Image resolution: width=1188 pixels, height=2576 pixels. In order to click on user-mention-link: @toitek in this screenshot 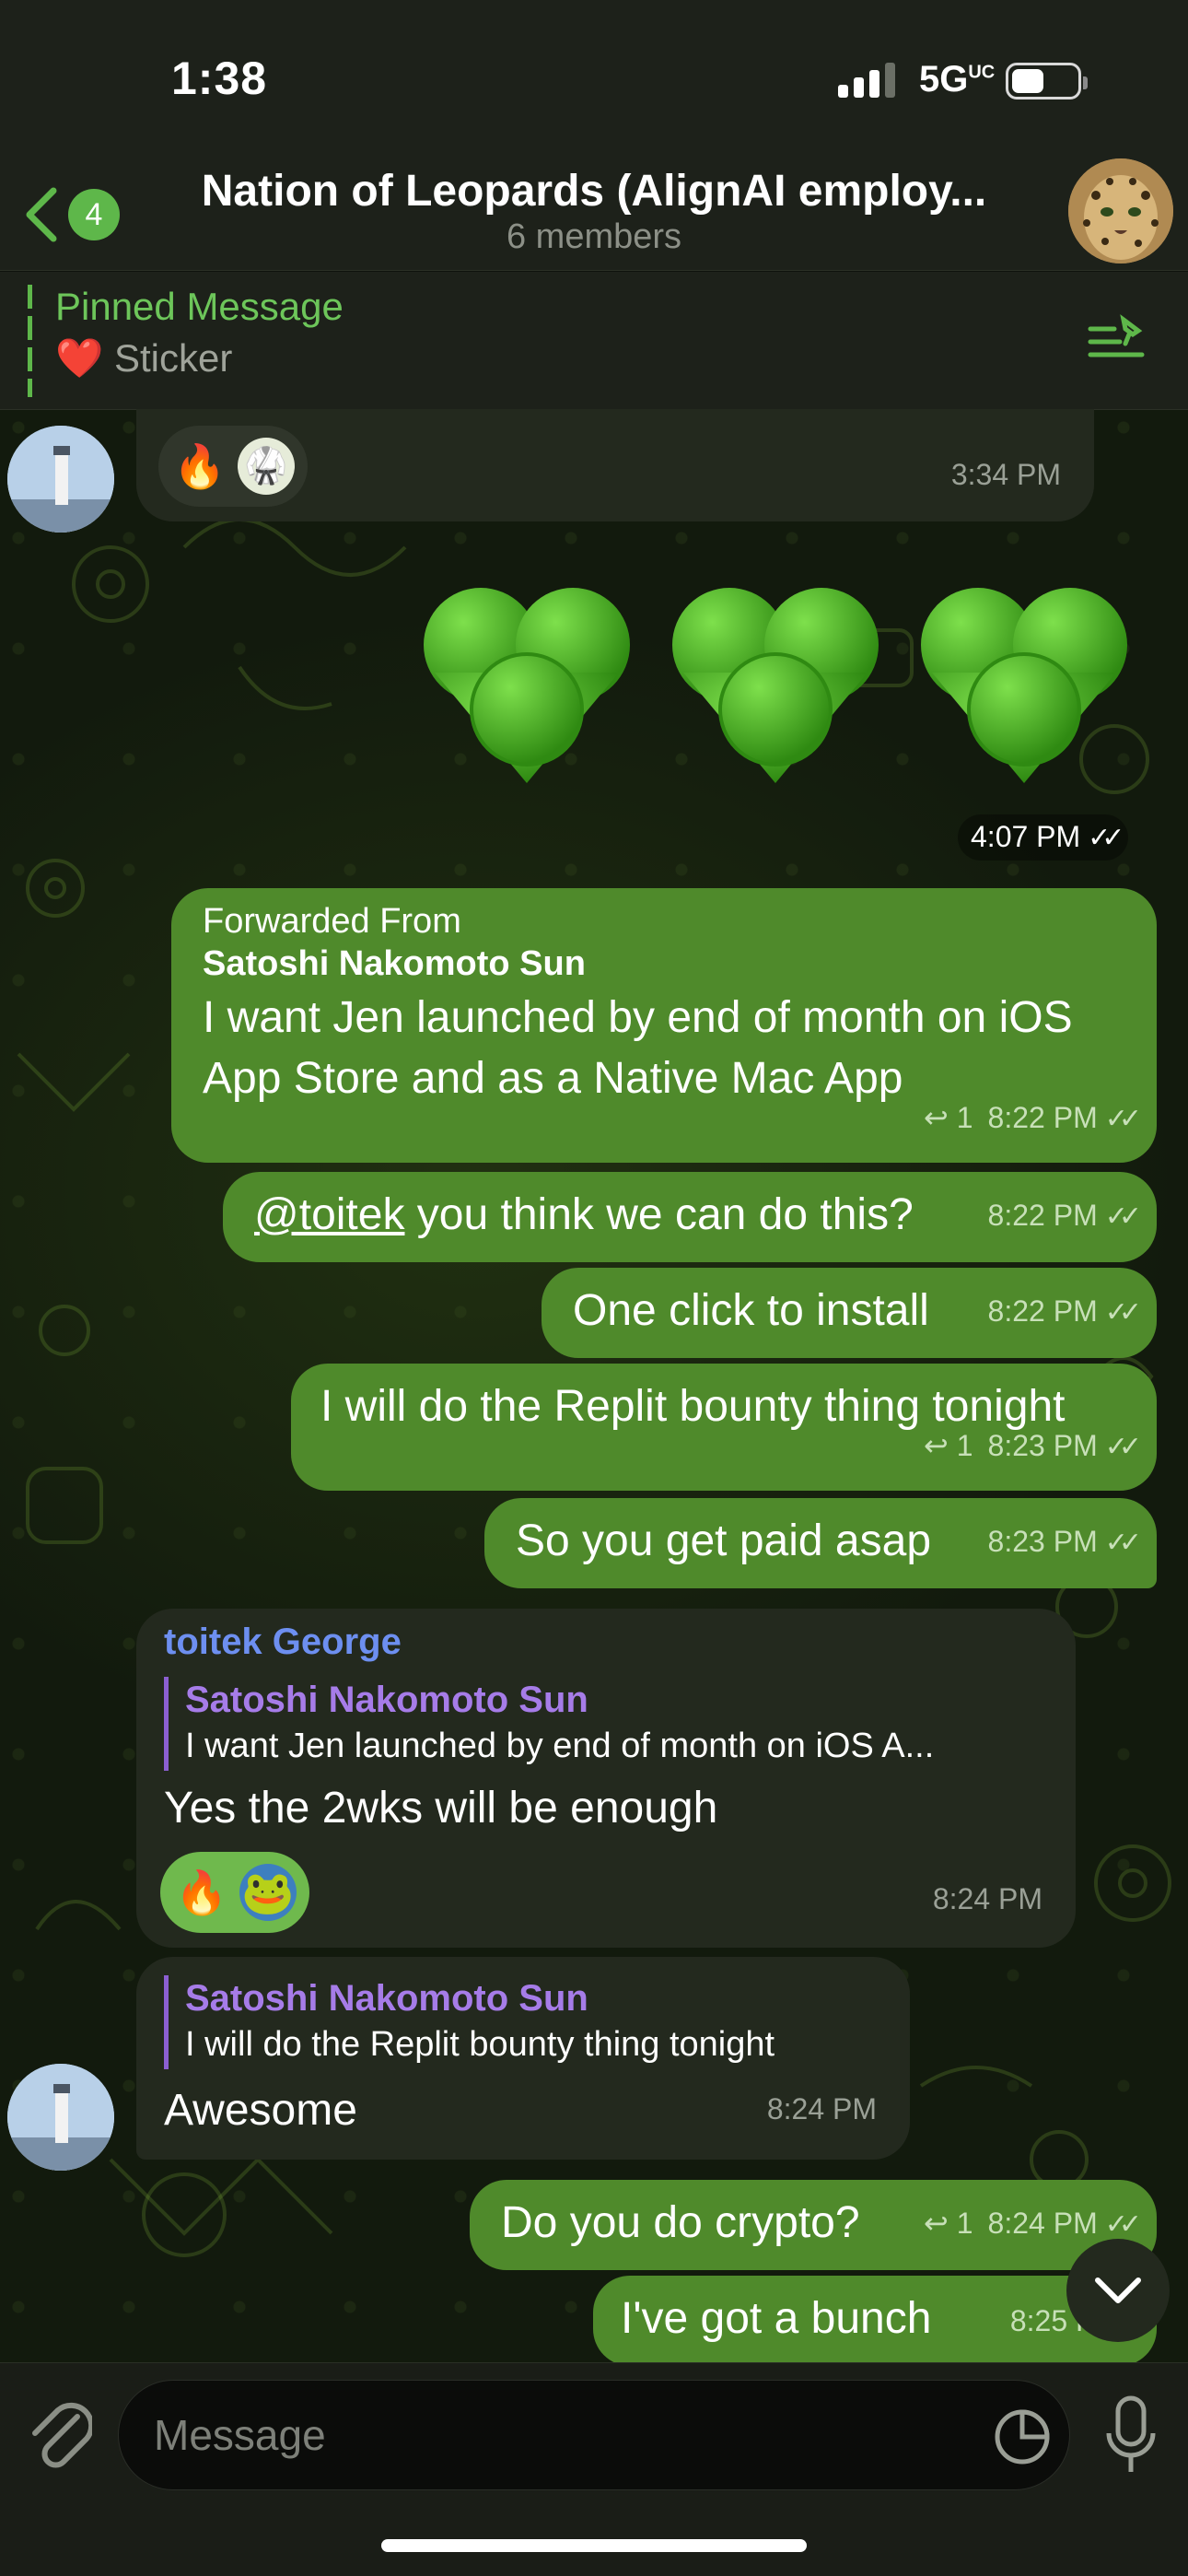, I will do `click(329, 1214)`.